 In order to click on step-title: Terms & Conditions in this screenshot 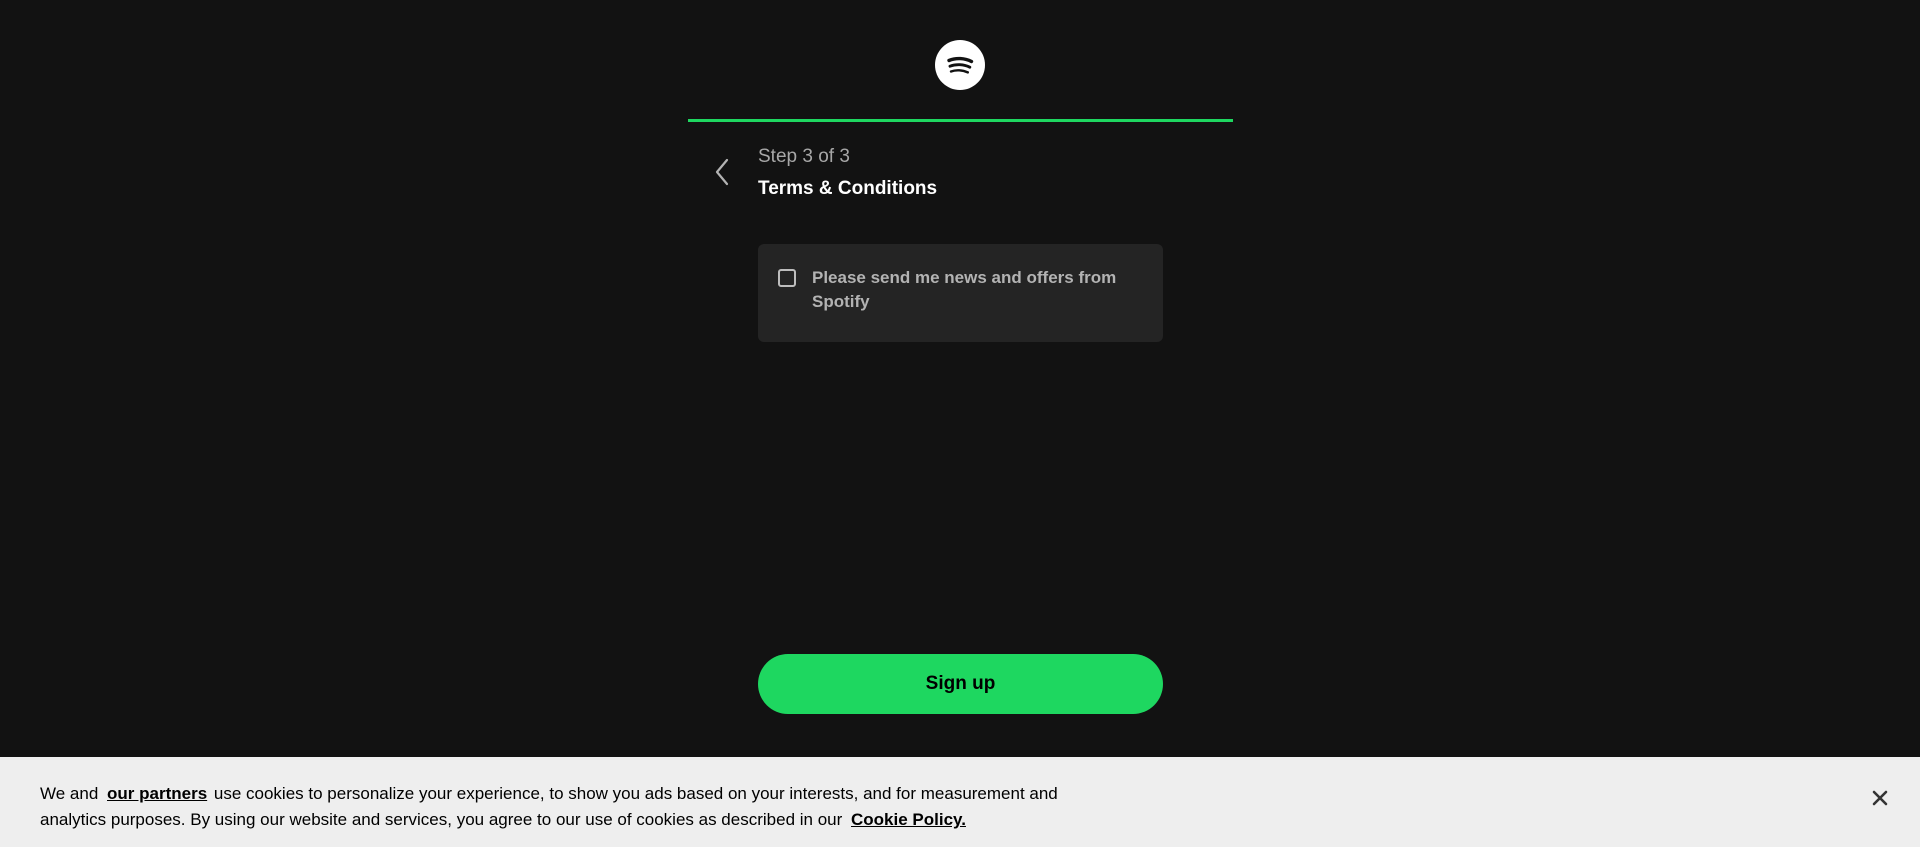, I will do `click(848, 188)`.